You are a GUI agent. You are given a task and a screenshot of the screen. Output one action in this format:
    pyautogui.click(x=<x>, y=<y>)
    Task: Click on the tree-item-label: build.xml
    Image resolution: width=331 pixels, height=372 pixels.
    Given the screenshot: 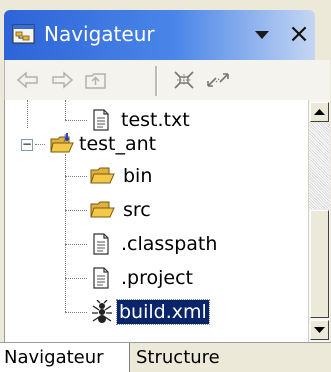 What is the action you would take?
    pyautogui.click(x=163, y=312)
    